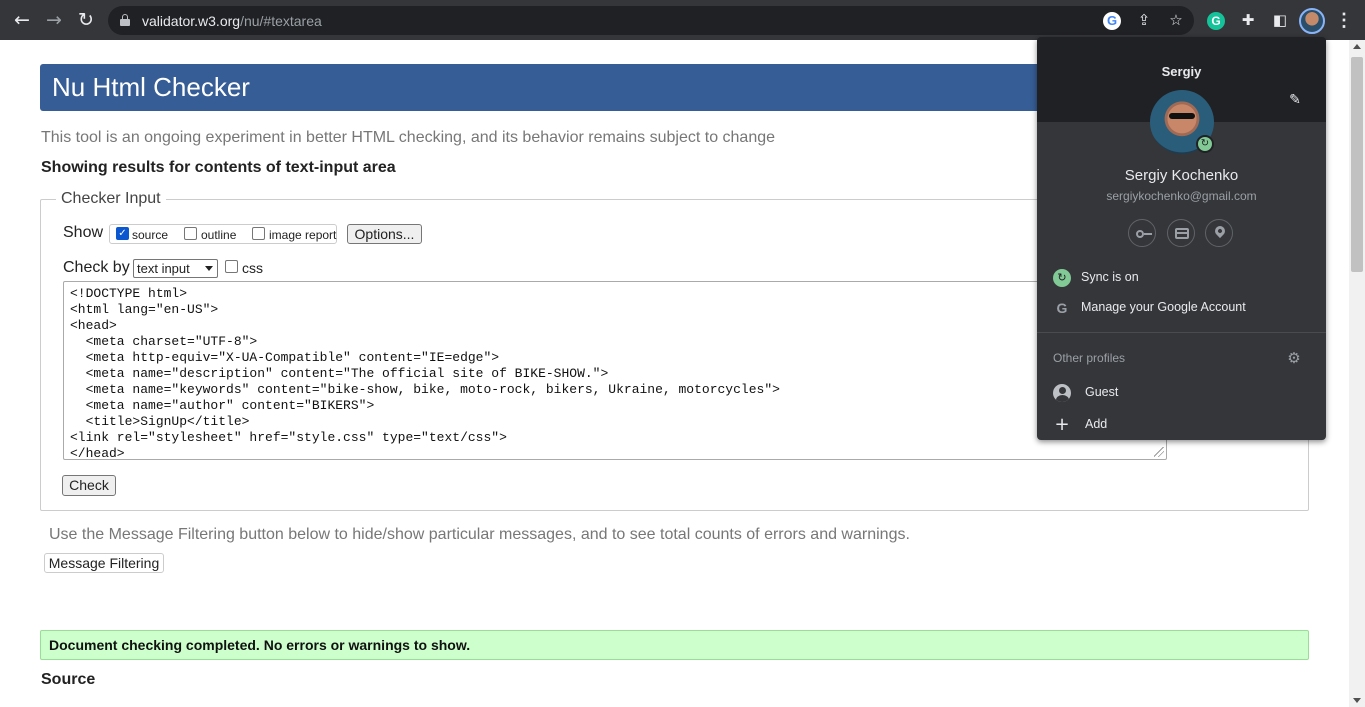 The image size is (1365, 707). What do you see at coordinates (1176, 20) in the screenshot?
I see `star-icon: ☆` at bounding box center [1176, 20].